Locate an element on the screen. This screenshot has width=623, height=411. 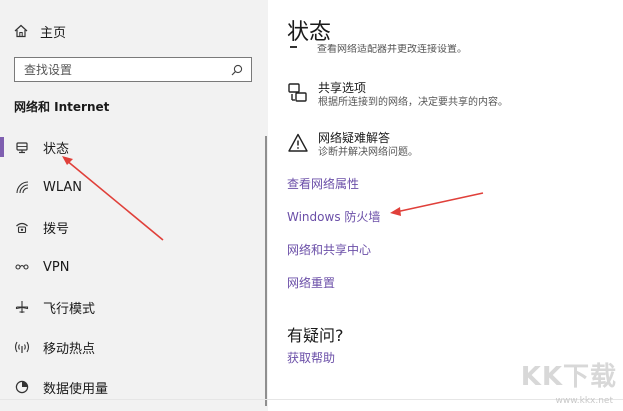
sidebar-item-vpn: VPN is located at coordinates (131, 267).